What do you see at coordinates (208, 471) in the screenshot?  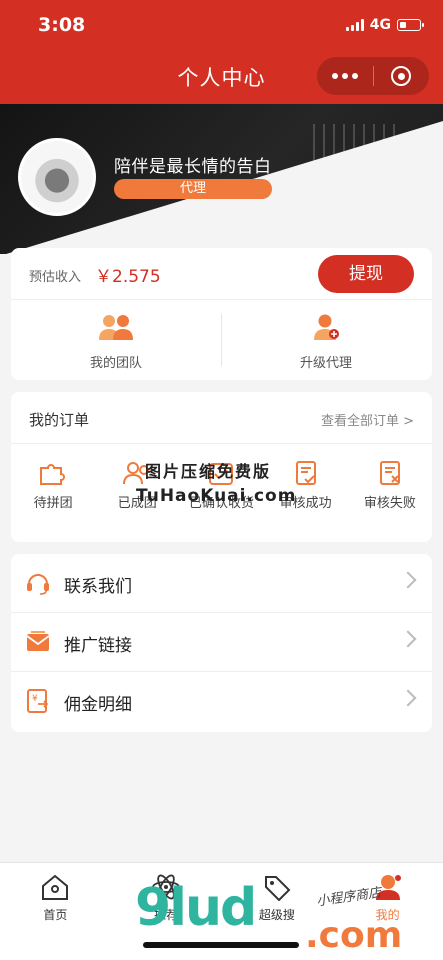 I see `watermark-text: 图片压缩免费版` at bounding box center [208, 471].